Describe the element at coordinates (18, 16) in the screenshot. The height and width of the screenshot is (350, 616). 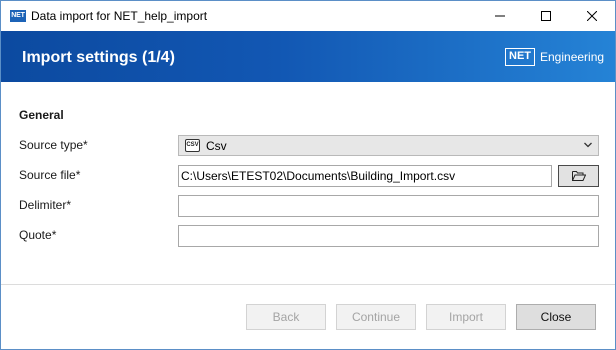
I see `app-icon: NET` at that location.